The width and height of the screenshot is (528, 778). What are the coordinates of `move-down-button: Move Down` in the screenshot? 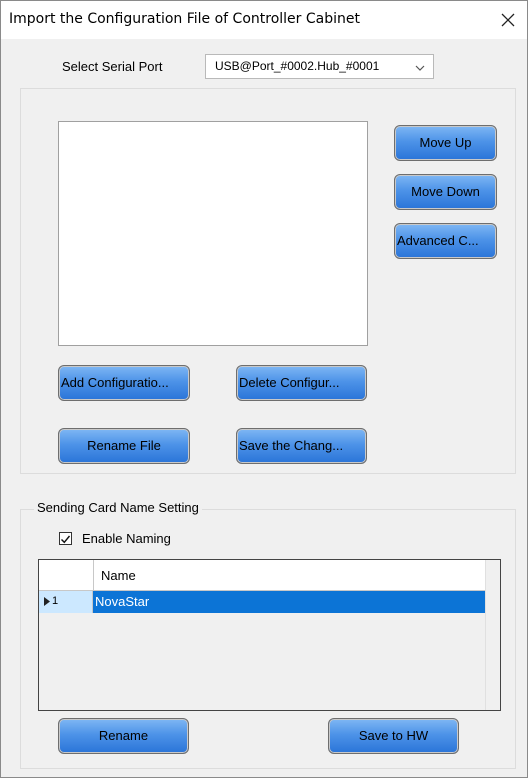 It's located at (445, 192).